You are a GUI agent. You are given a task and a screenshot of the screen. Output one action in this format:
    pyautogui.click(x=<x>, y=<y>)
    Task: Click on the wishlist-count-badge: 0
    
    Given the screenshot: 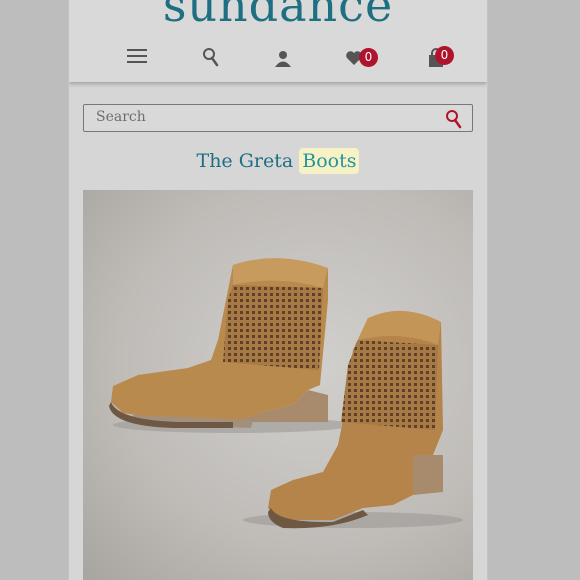 What is the action you would take?
    pyautogui.click(x=368, y=57)
    